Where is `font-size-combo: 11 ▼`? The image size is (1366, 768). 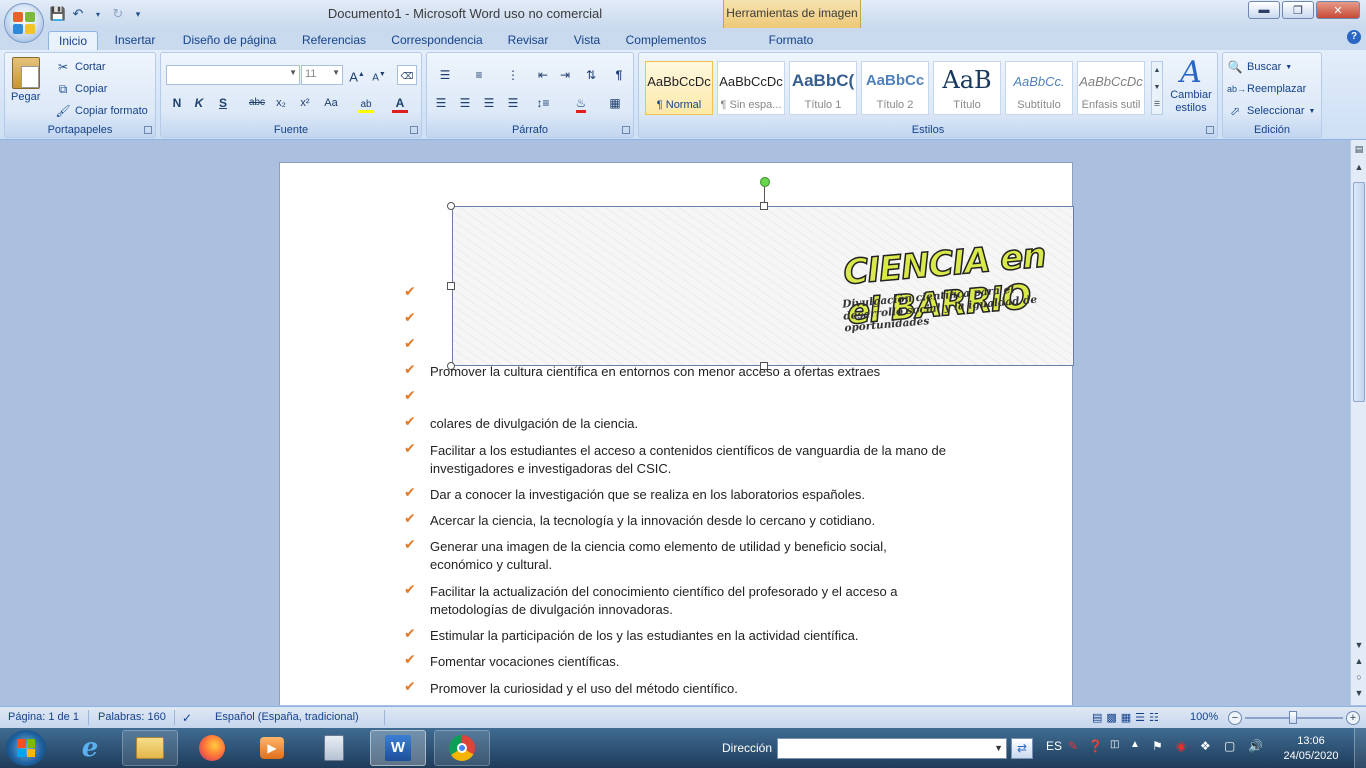 font-size-combo: 11 ▼ is located at coordinates (322, 75).